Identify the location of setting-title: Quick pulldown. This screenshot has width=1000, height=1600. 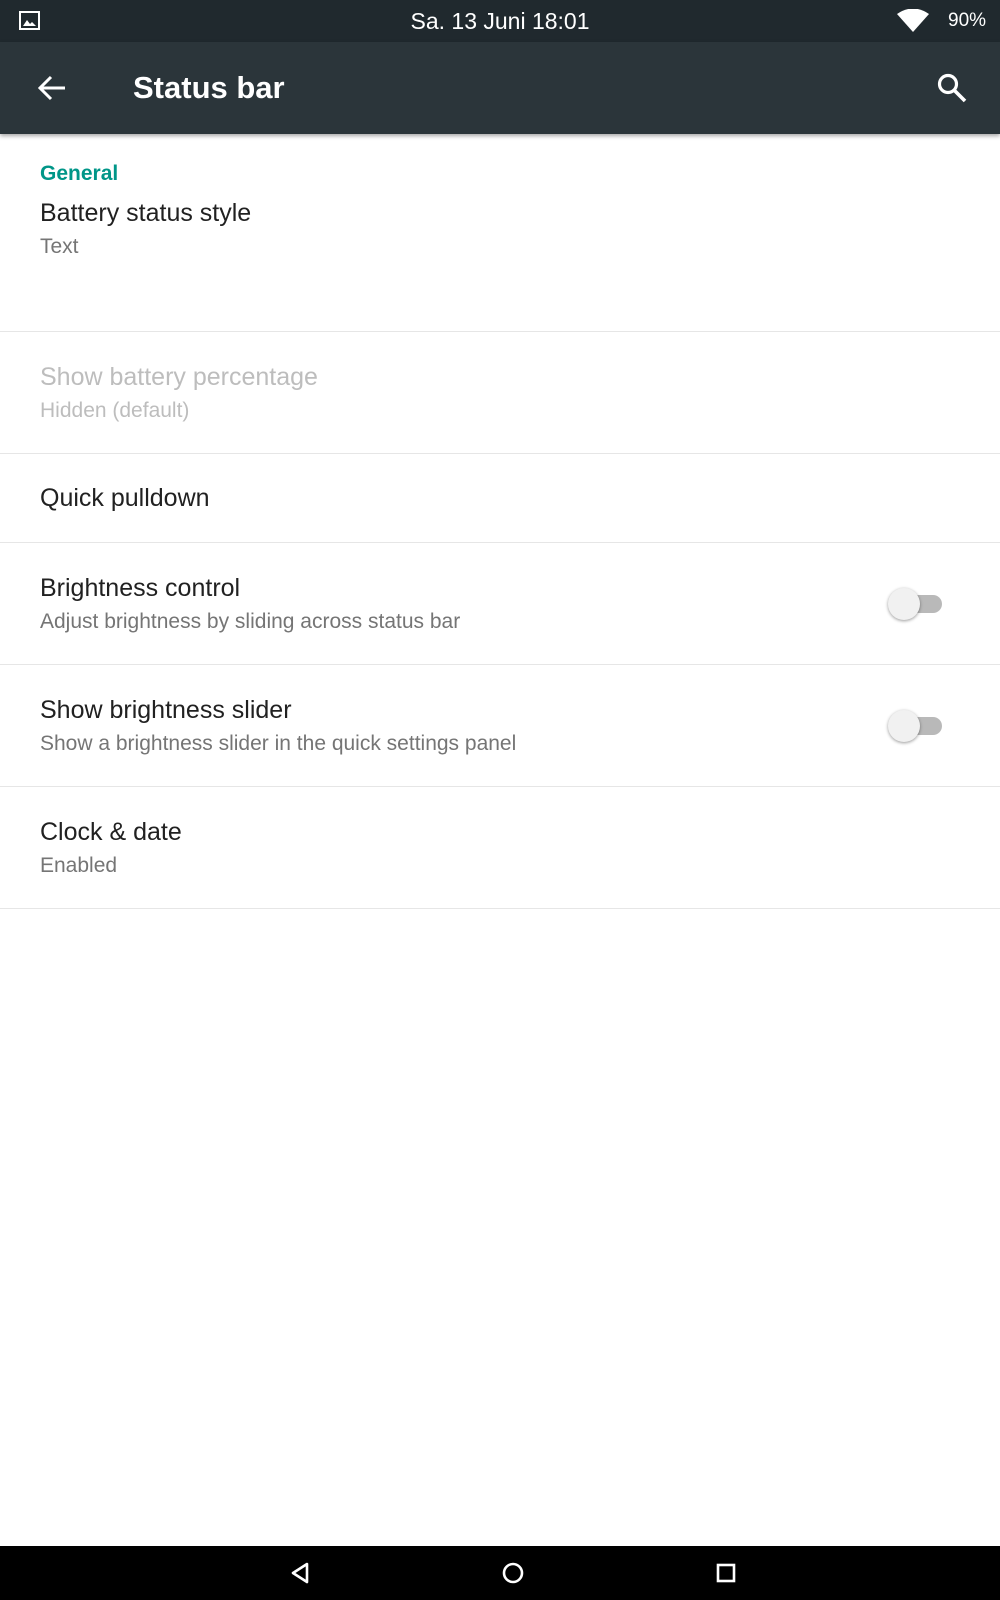
(125, 498).